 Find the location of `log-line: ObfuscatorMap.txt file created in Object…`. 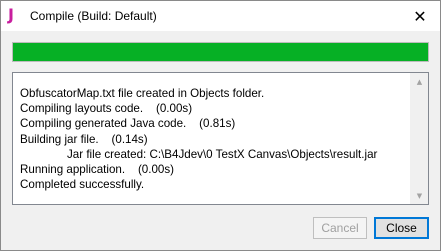

log-line: ObfuscatorMap.txt file created in Object… is located at coordinates (142, 93).